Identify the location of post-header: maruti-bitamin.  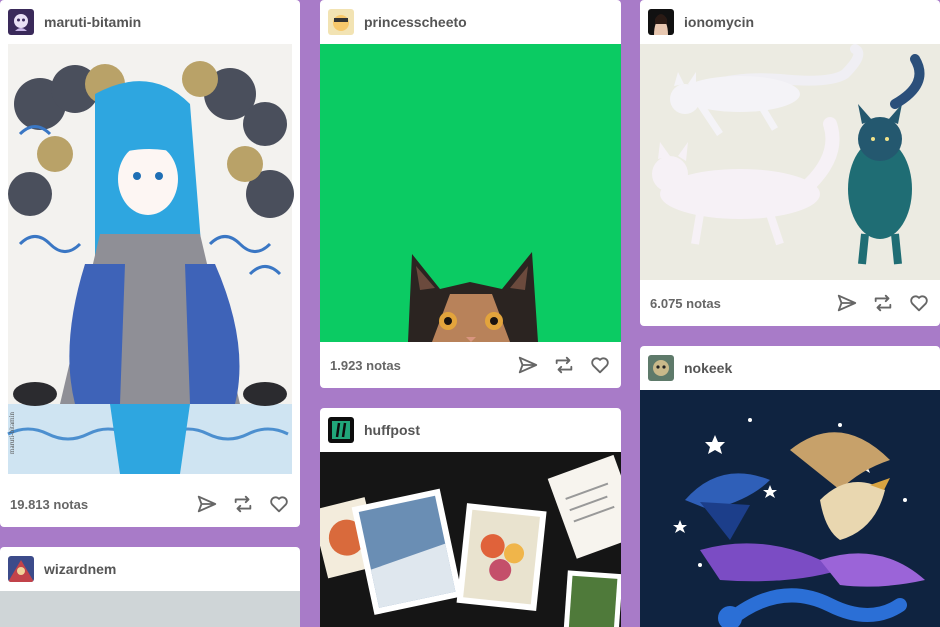
(150, 22).